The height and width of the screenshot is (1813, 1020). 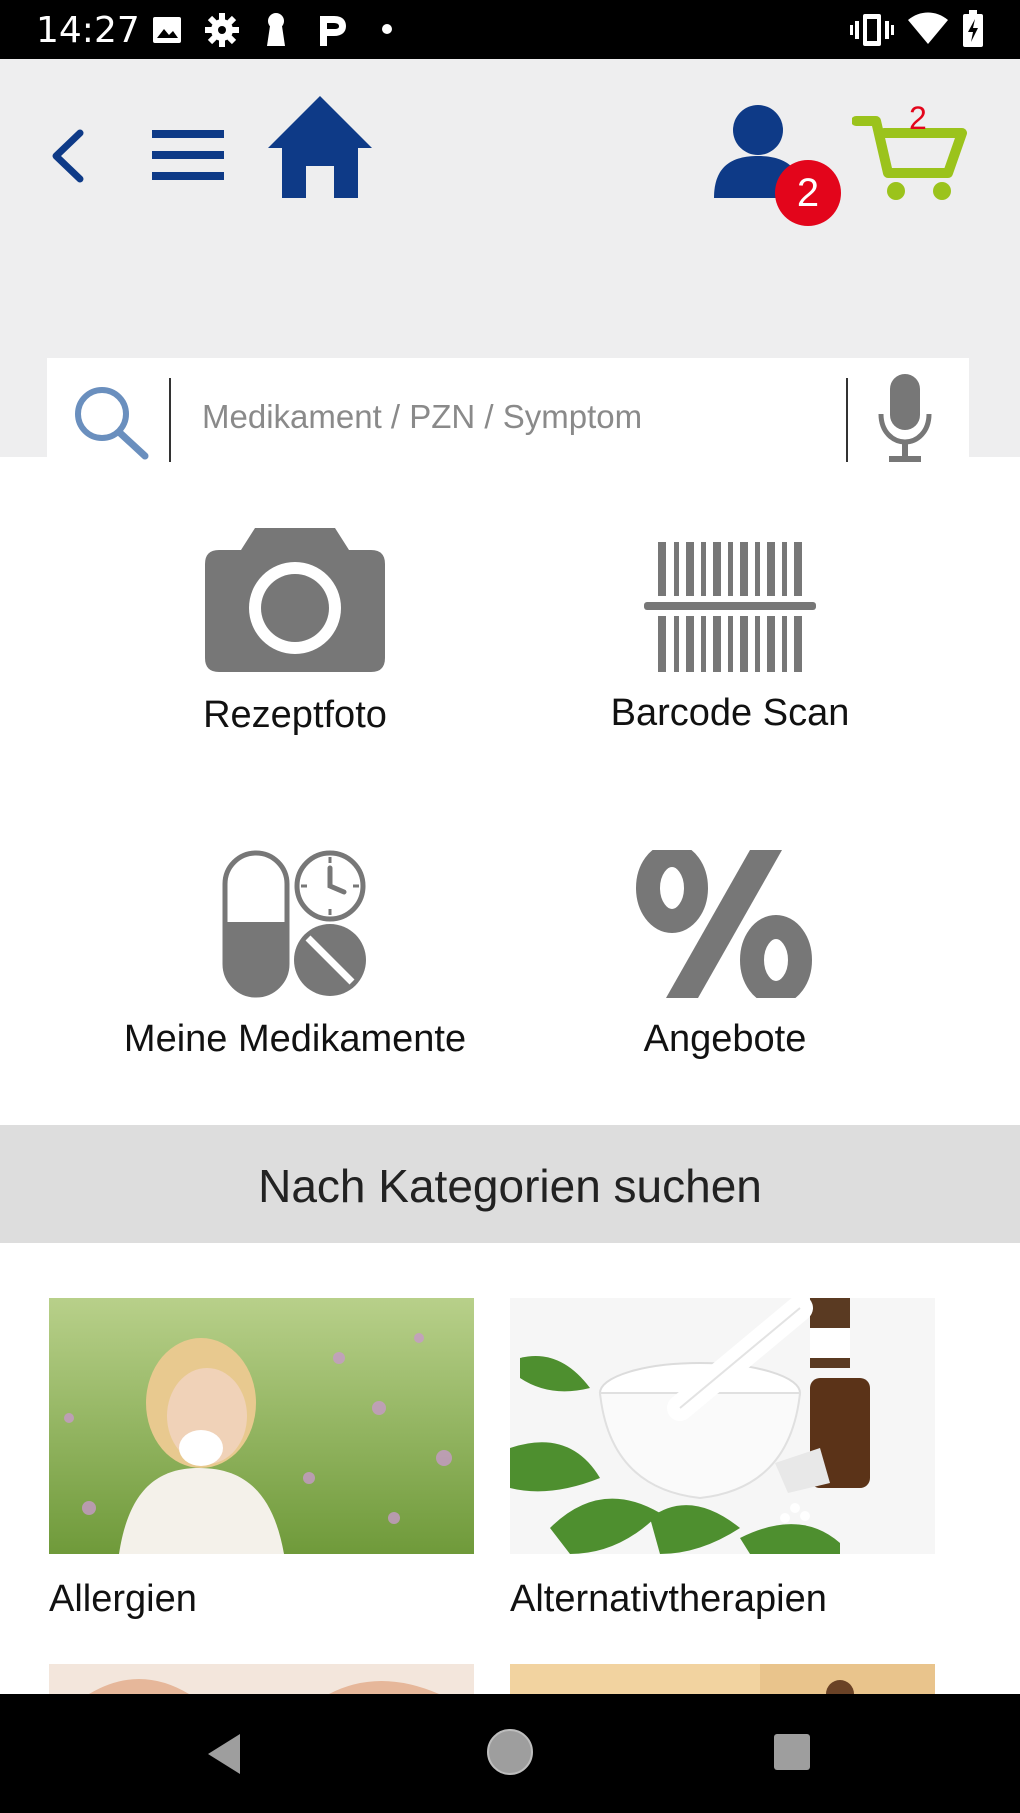 I want to click on nav-home-icon, so click(x=510, y=1752).